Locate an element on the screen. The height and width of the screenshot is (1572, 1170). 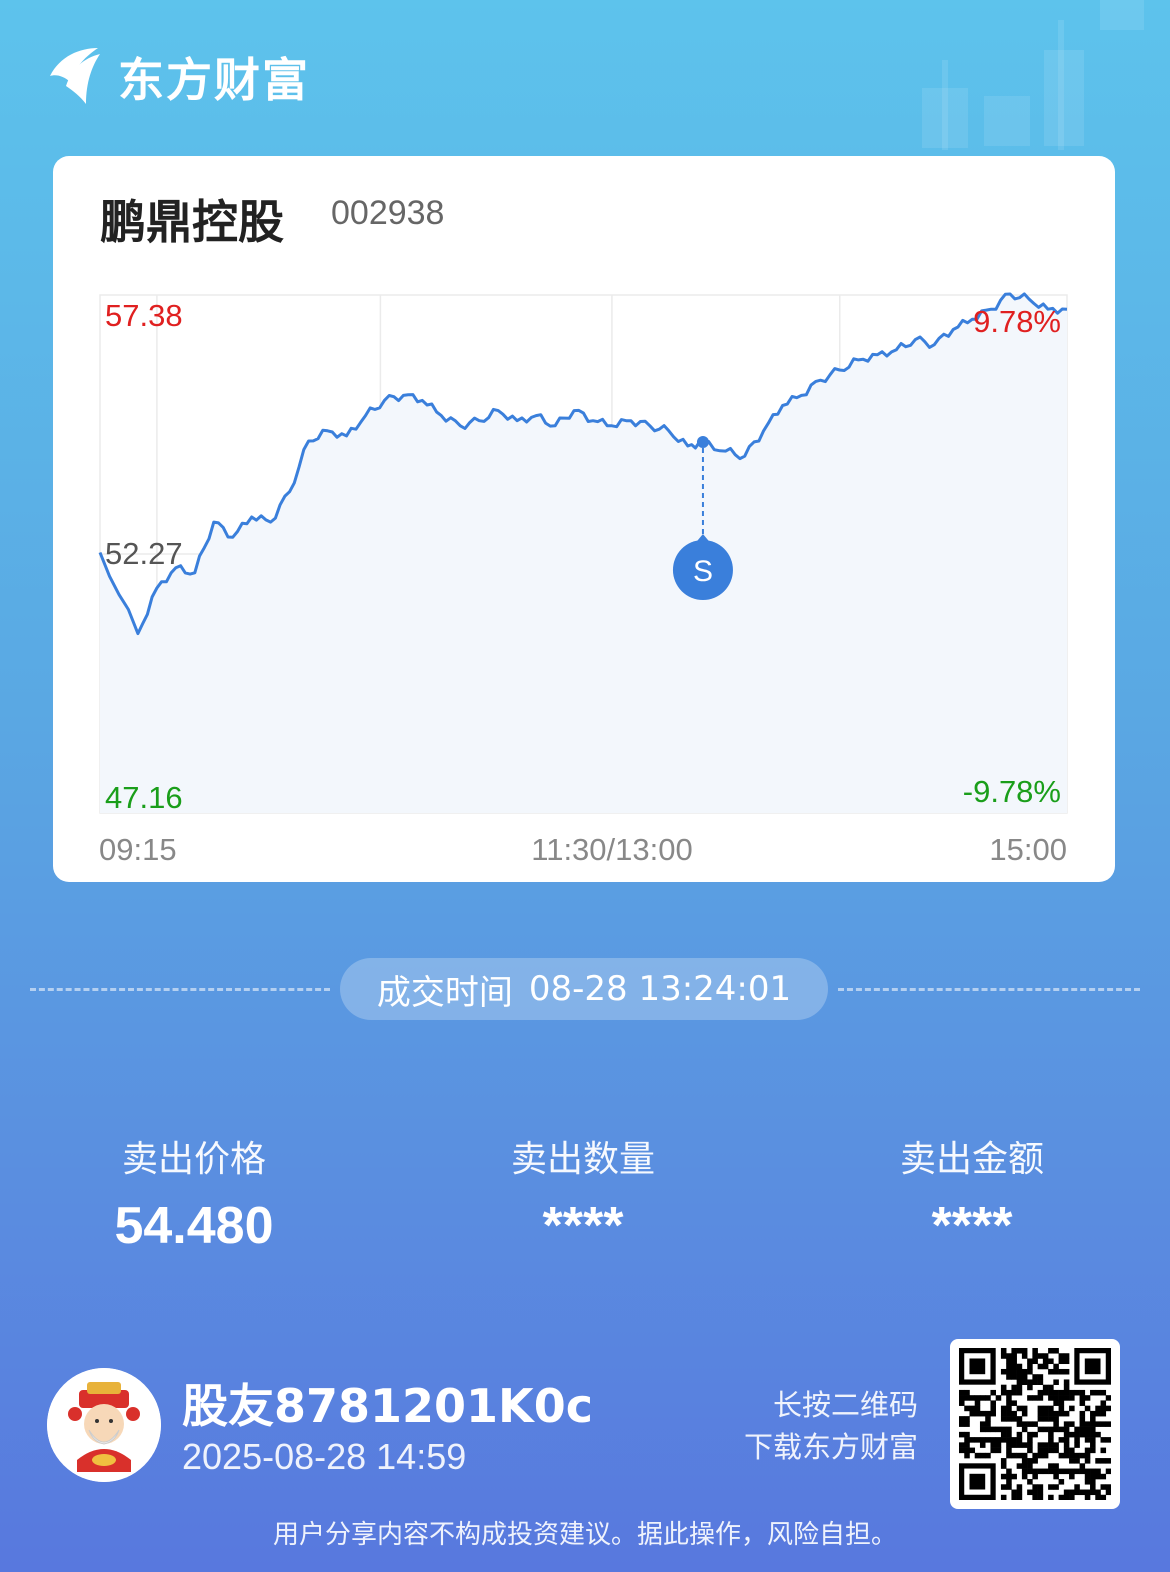
price-high-label: 57.38 is located at coordinates (144, 315).